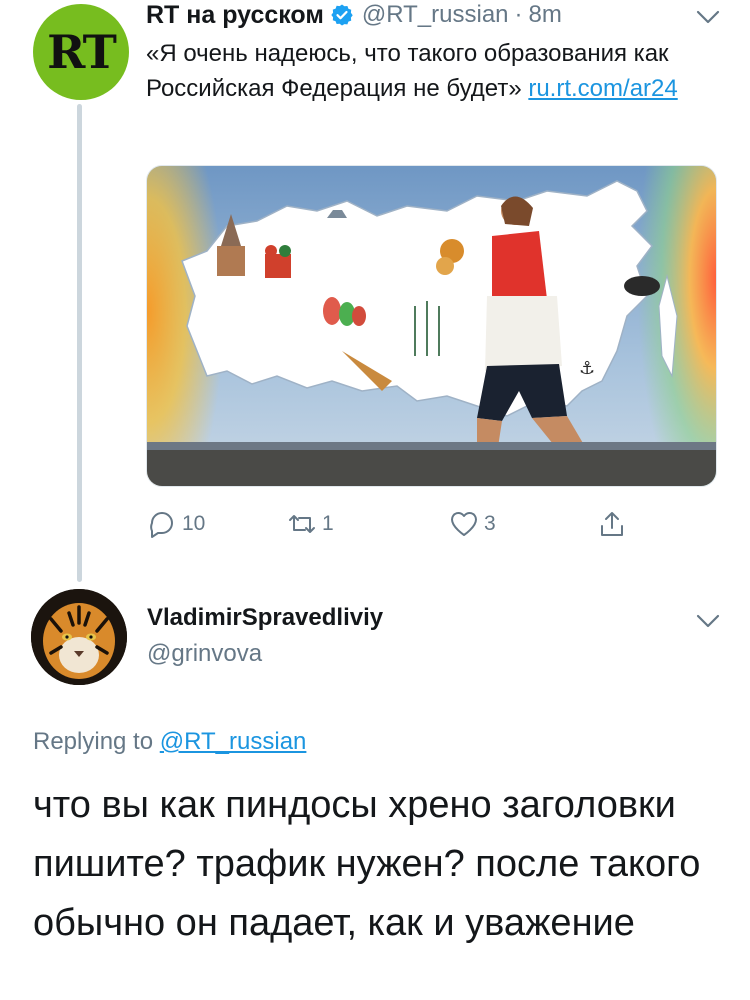 The width and height of the screenshot is (750, 1000). What do you see at coordinates (602, 88) in the screenshot?
I see `tweet-link: ru.rt.com/ar24` at bounding box center [602, 88].